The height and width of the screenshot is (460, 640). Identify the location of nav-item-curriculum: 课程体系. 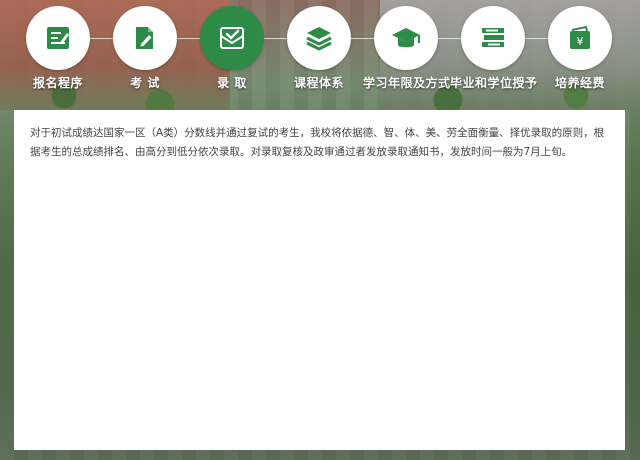
(319, 51).